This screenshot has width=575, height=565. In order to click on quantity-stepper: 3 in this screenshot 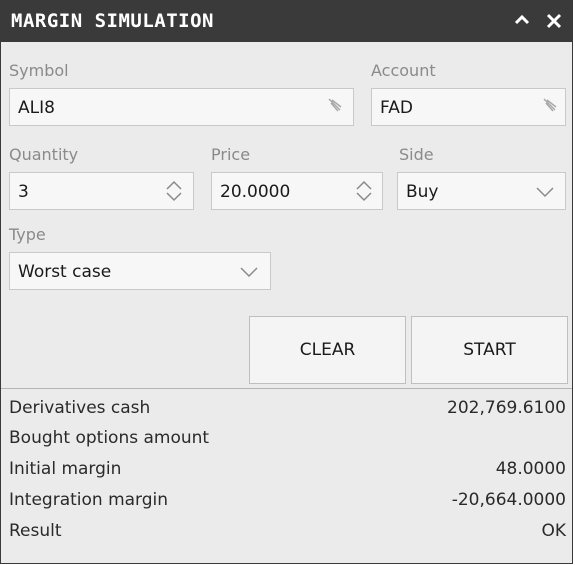, I will do `click(101, 191)`.